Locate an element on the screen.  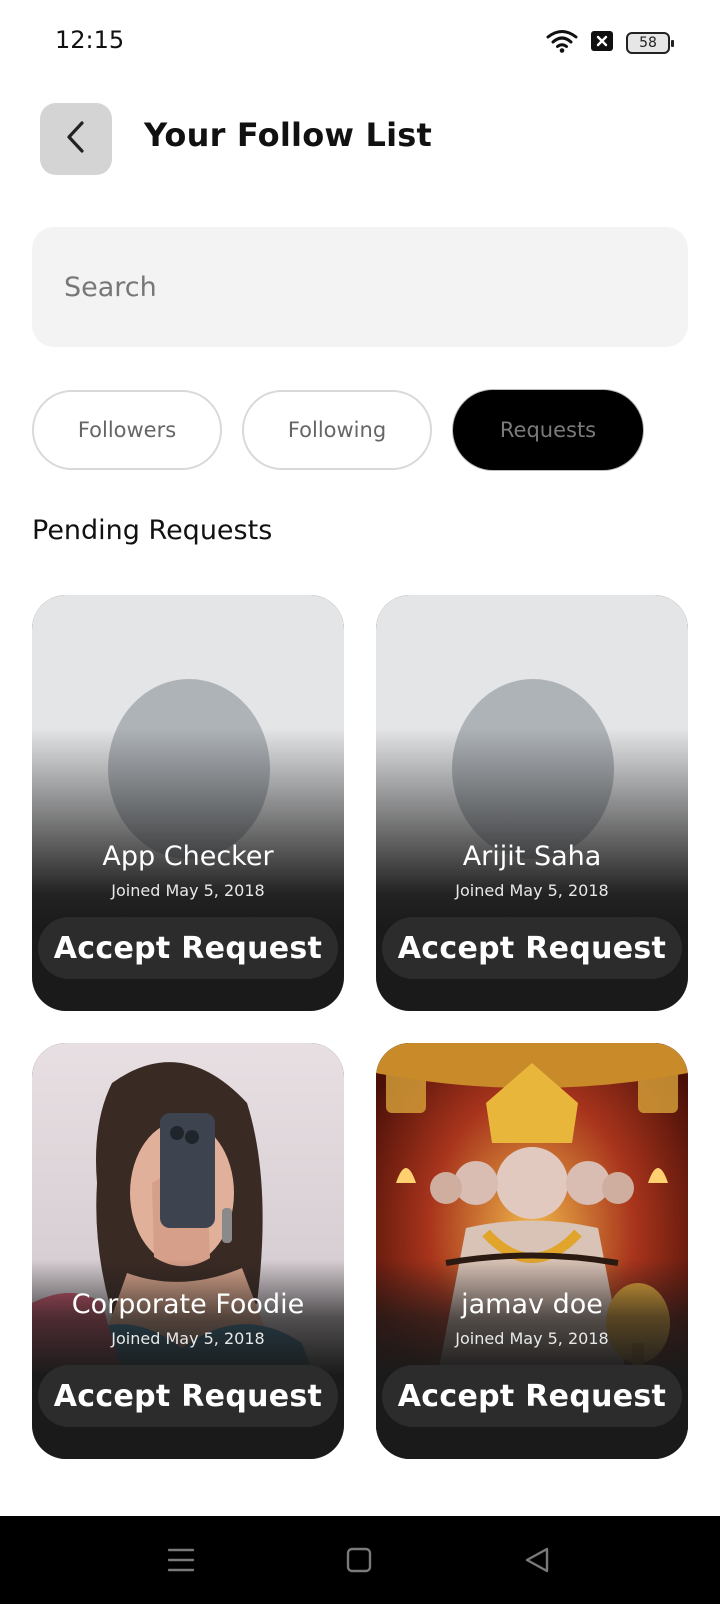
search-box is located at coordinates (360, 287).